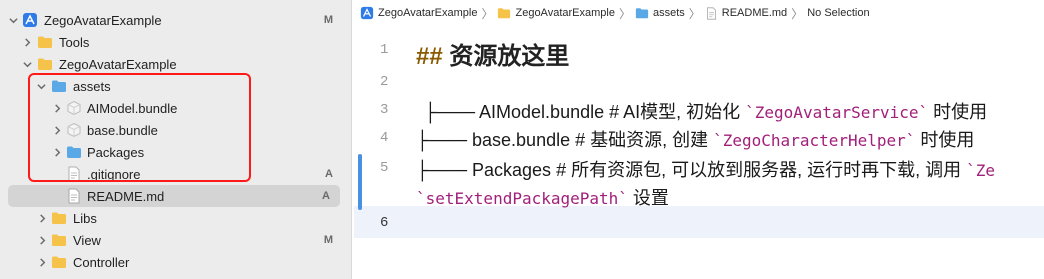 The width and height of the screenshot is (1044, 279). I want to click on breadcrumb-file: README.md, so click(746, 13).